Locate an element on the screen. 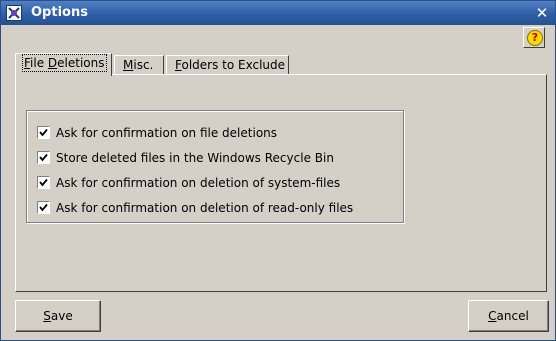 The image size is (556, 341). tab-label: Folders to Exclude is located at coordinates (230, 65).